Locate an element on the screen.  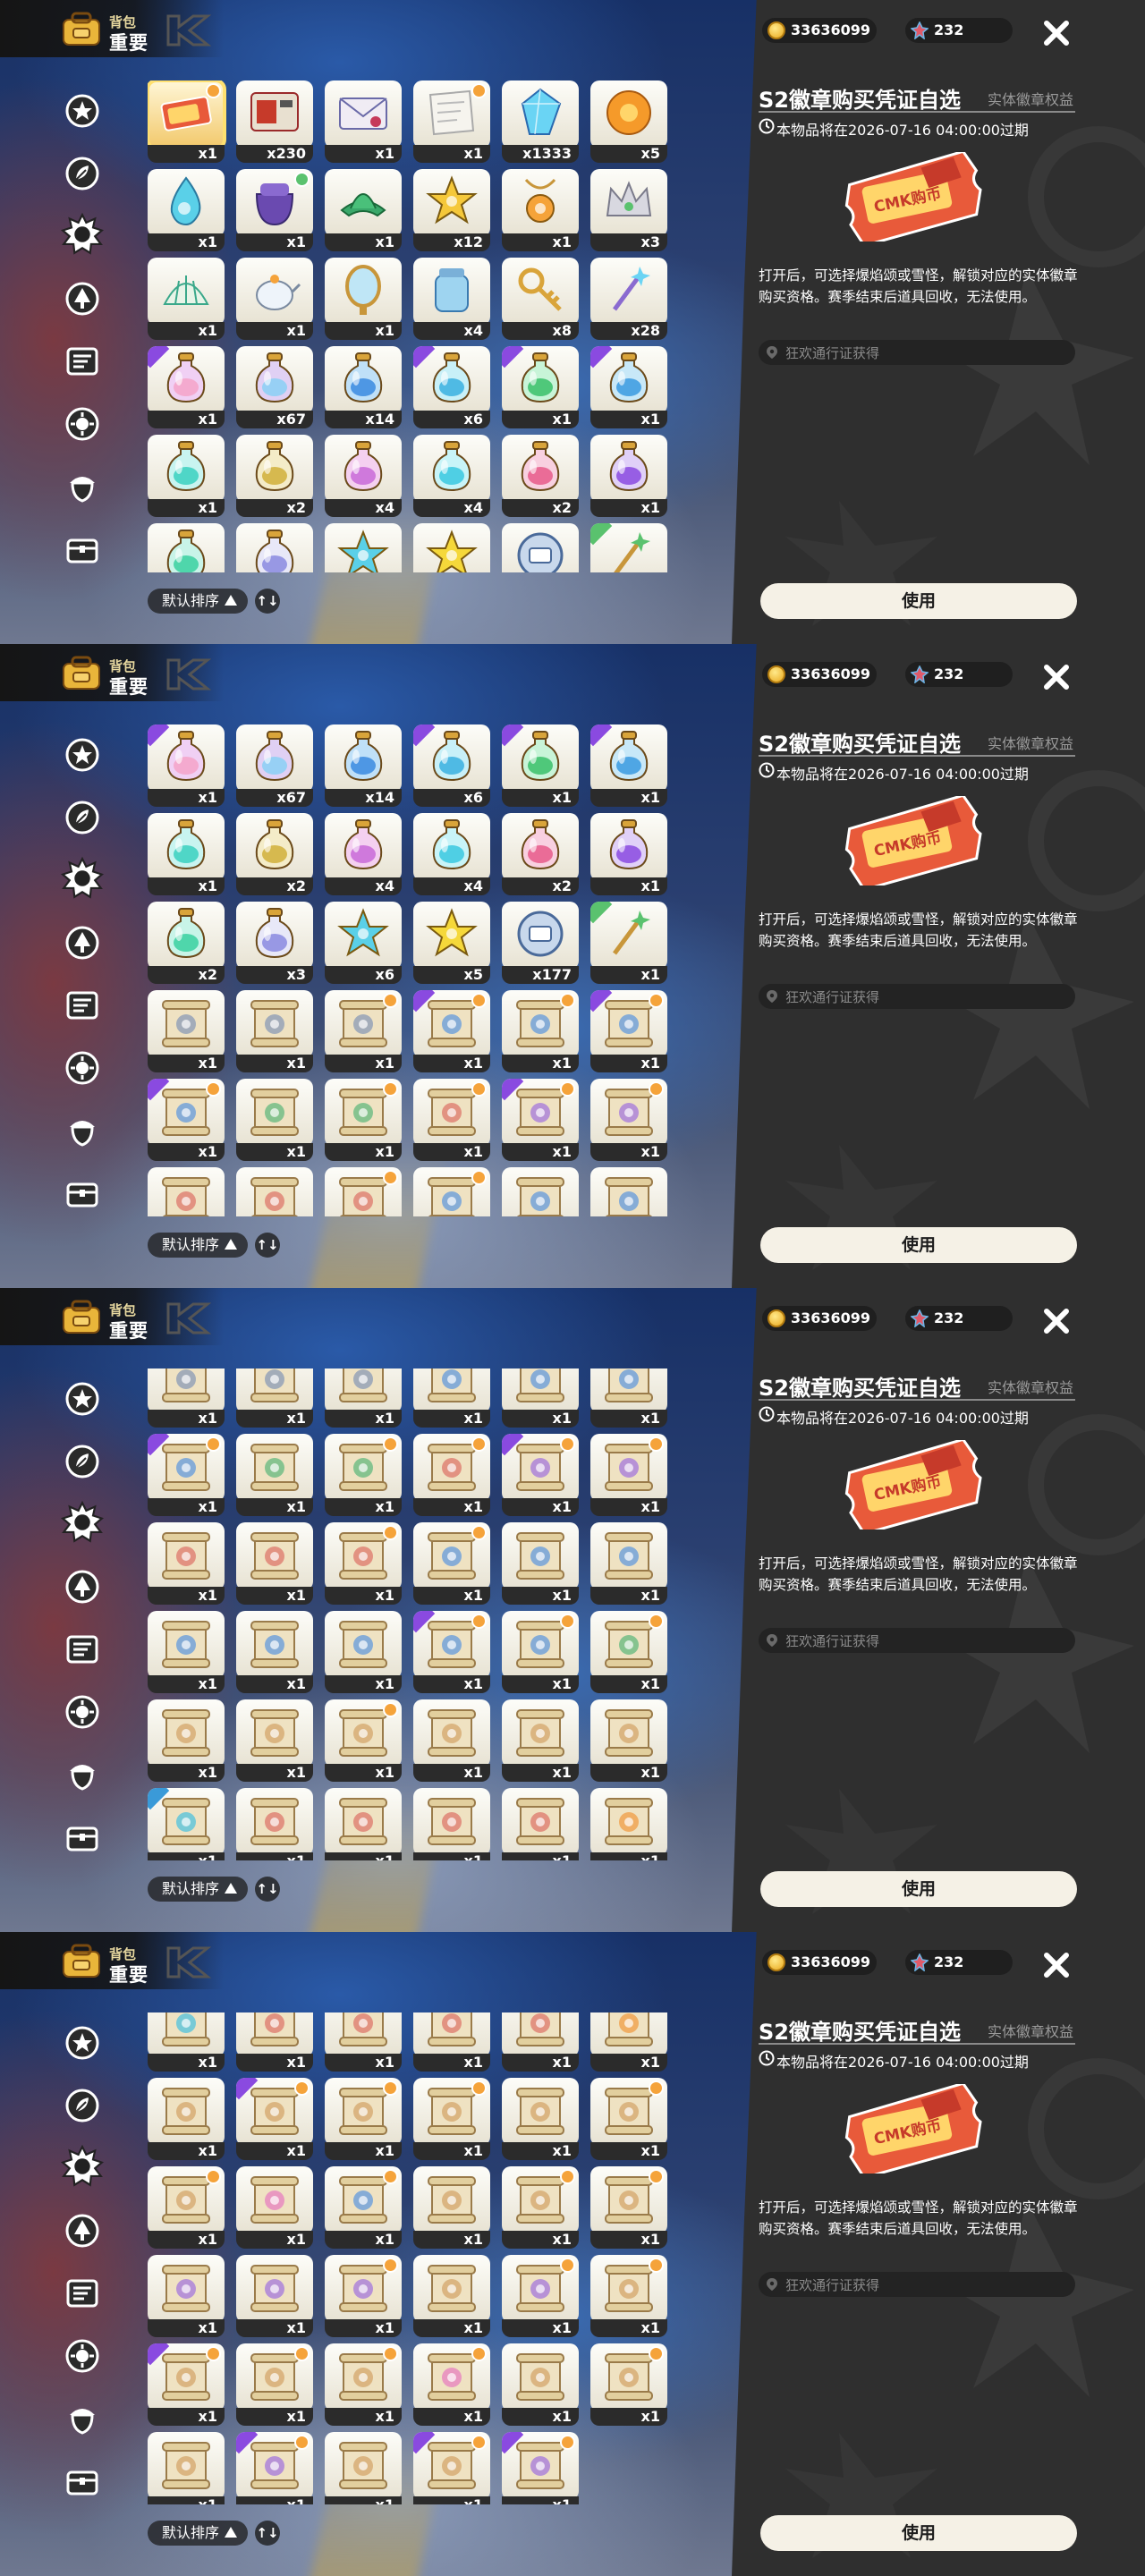
sidebar-item-scroll is located at coordinates (82, 361).